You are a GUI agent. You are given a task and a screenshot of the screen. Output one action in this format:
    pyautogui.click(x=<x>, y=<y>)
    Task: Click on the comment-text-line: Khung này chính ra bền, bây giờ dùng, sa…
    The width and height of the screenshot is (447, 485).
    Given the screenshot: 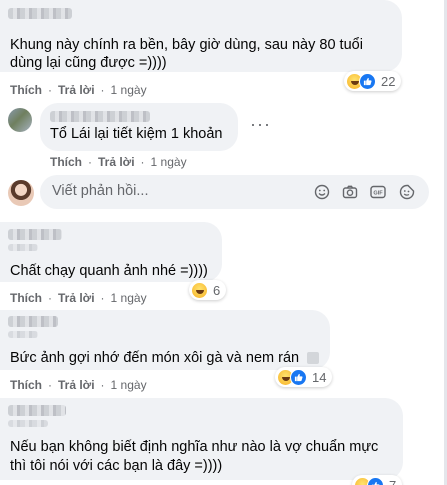 What is the action you would take?
    pyautogui.click(x=186, y=45)
    